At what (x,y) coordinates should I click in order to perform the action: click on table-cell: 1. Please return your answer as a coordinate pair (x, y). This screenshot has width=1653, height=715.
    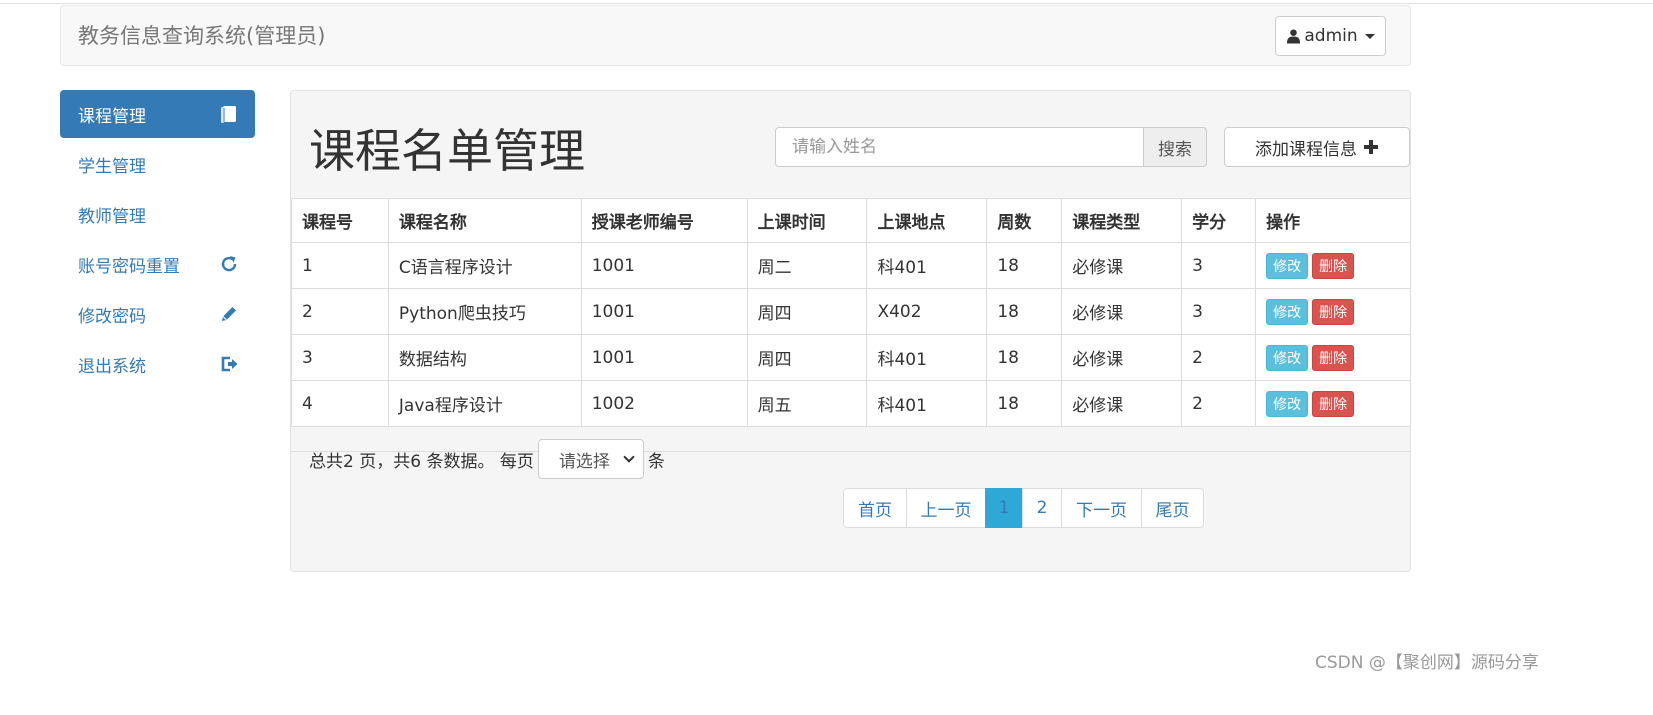
    Looking at the image, I should click on (340, 265).